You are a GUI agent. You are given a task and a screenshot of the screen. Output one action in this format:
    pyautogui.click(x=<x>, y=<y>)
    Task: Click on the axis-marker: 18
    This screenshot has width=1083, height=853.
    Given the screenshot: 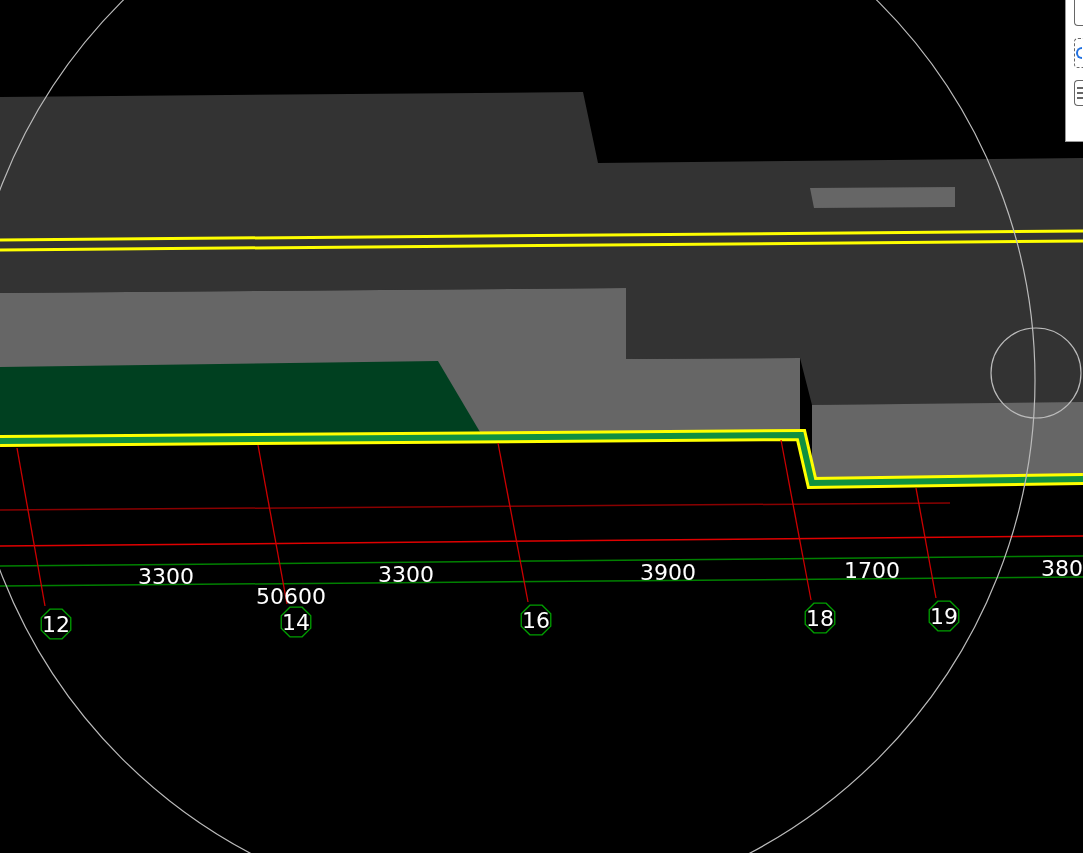 What is the action you would take?
    pyautogui.click(x=820, y=618)
    